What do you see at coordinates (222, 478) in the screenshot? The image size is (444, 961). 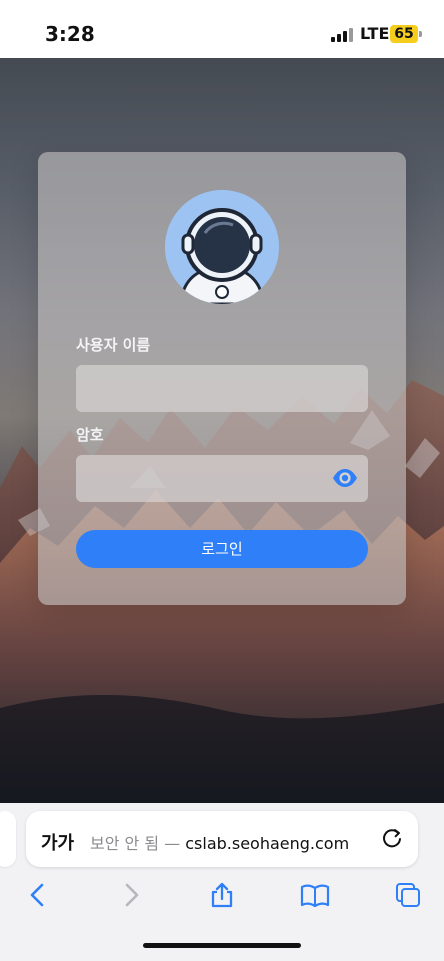 I see `password-field` at bounding box center [222, 478].